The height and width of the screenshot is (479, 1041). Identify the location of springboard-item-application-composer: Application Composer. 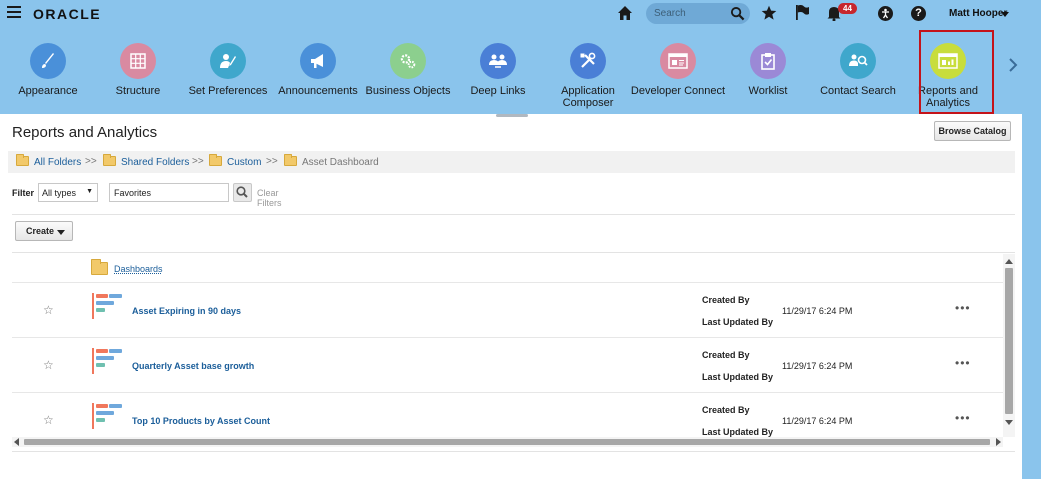
(588, 71).